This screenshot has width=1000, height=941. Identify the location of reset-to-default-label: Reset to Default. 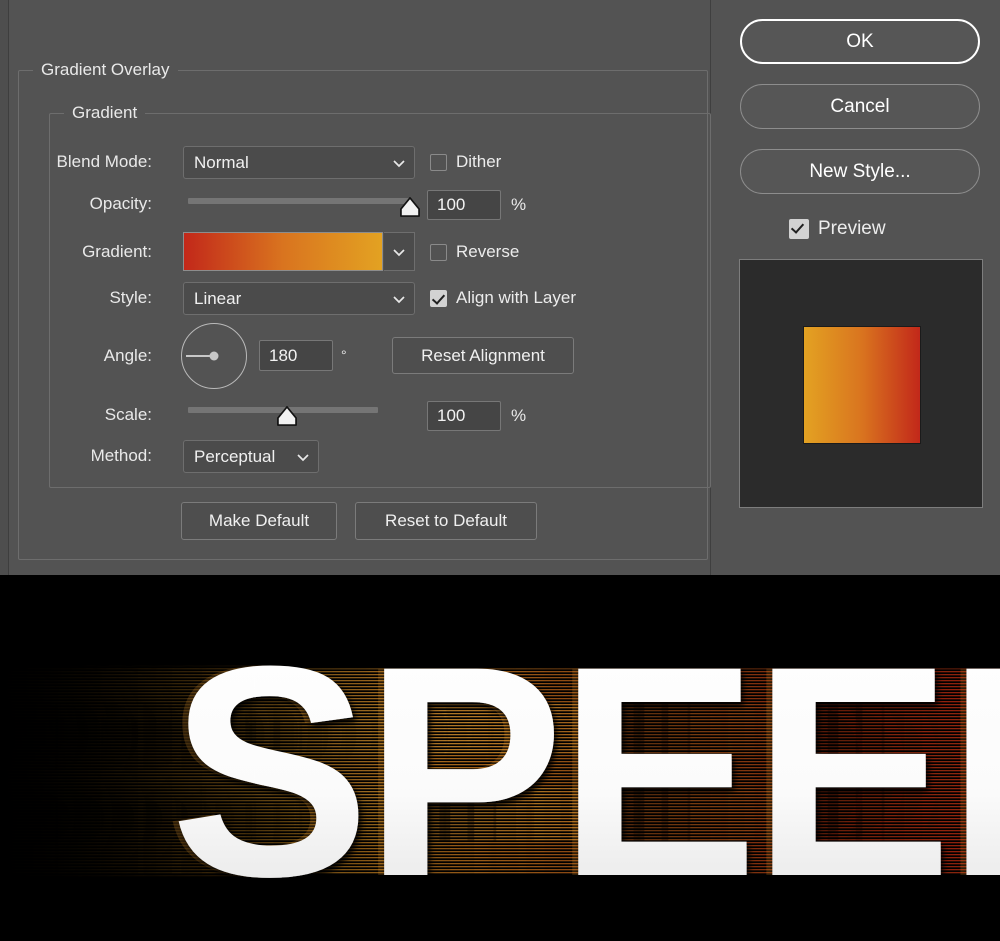
(446, 520).